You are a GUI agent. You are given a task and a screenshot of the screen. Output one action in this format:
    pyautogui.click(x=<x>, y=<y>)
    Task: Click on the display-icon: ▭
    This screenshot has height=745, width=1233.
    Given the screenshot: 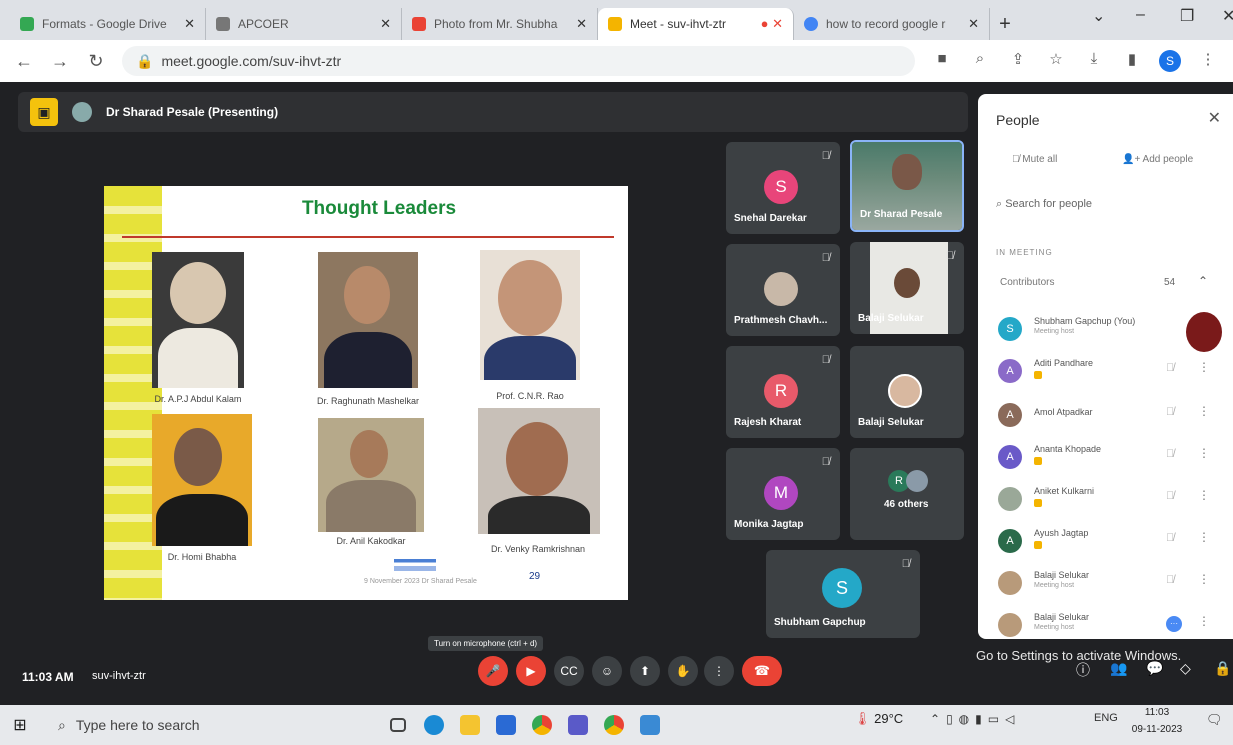 What is the action you would take?
    pyautogui.click(x=996, y=719)
    